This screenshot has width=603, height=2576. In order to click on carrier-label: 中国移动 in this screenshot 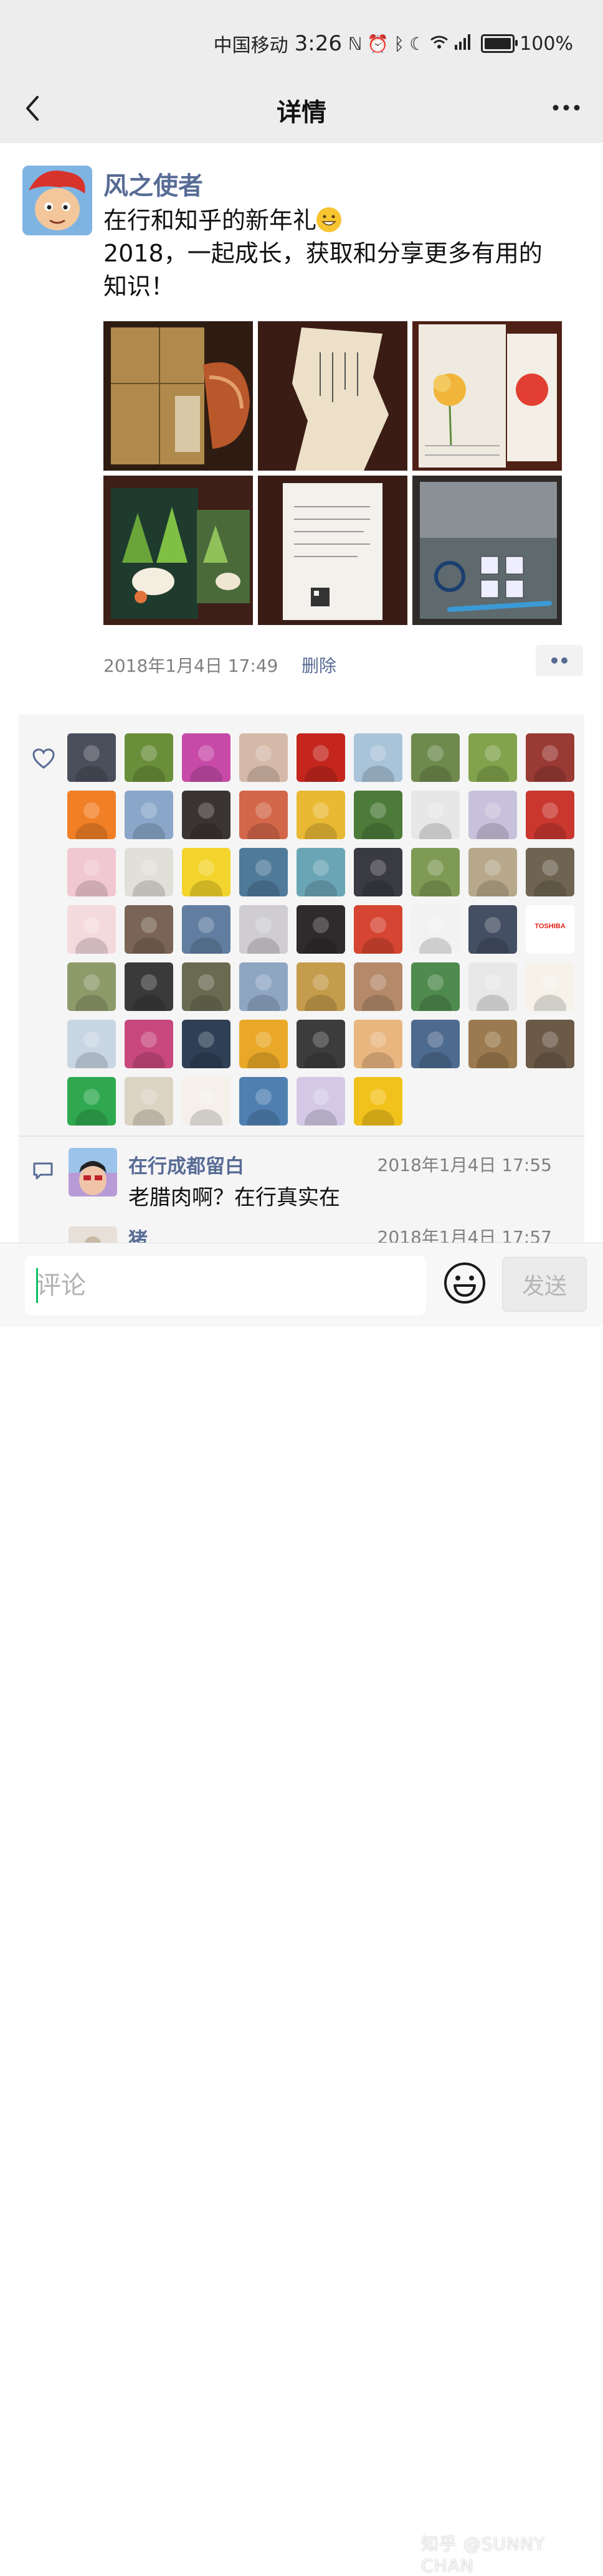, I will do `click(250, 46)`.